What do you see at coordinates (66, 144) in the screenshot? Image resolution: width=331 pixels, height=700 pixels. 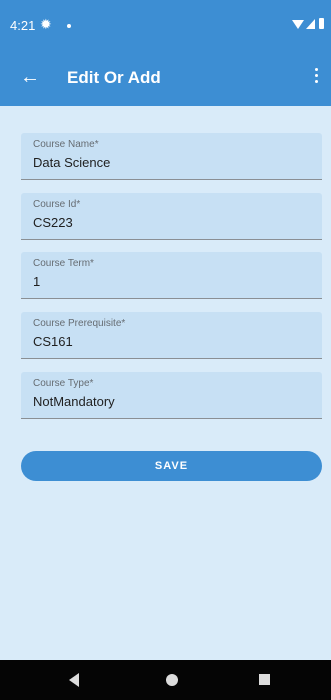 I see `course-name-label: Course Name*` at bounding box center [66, 144].